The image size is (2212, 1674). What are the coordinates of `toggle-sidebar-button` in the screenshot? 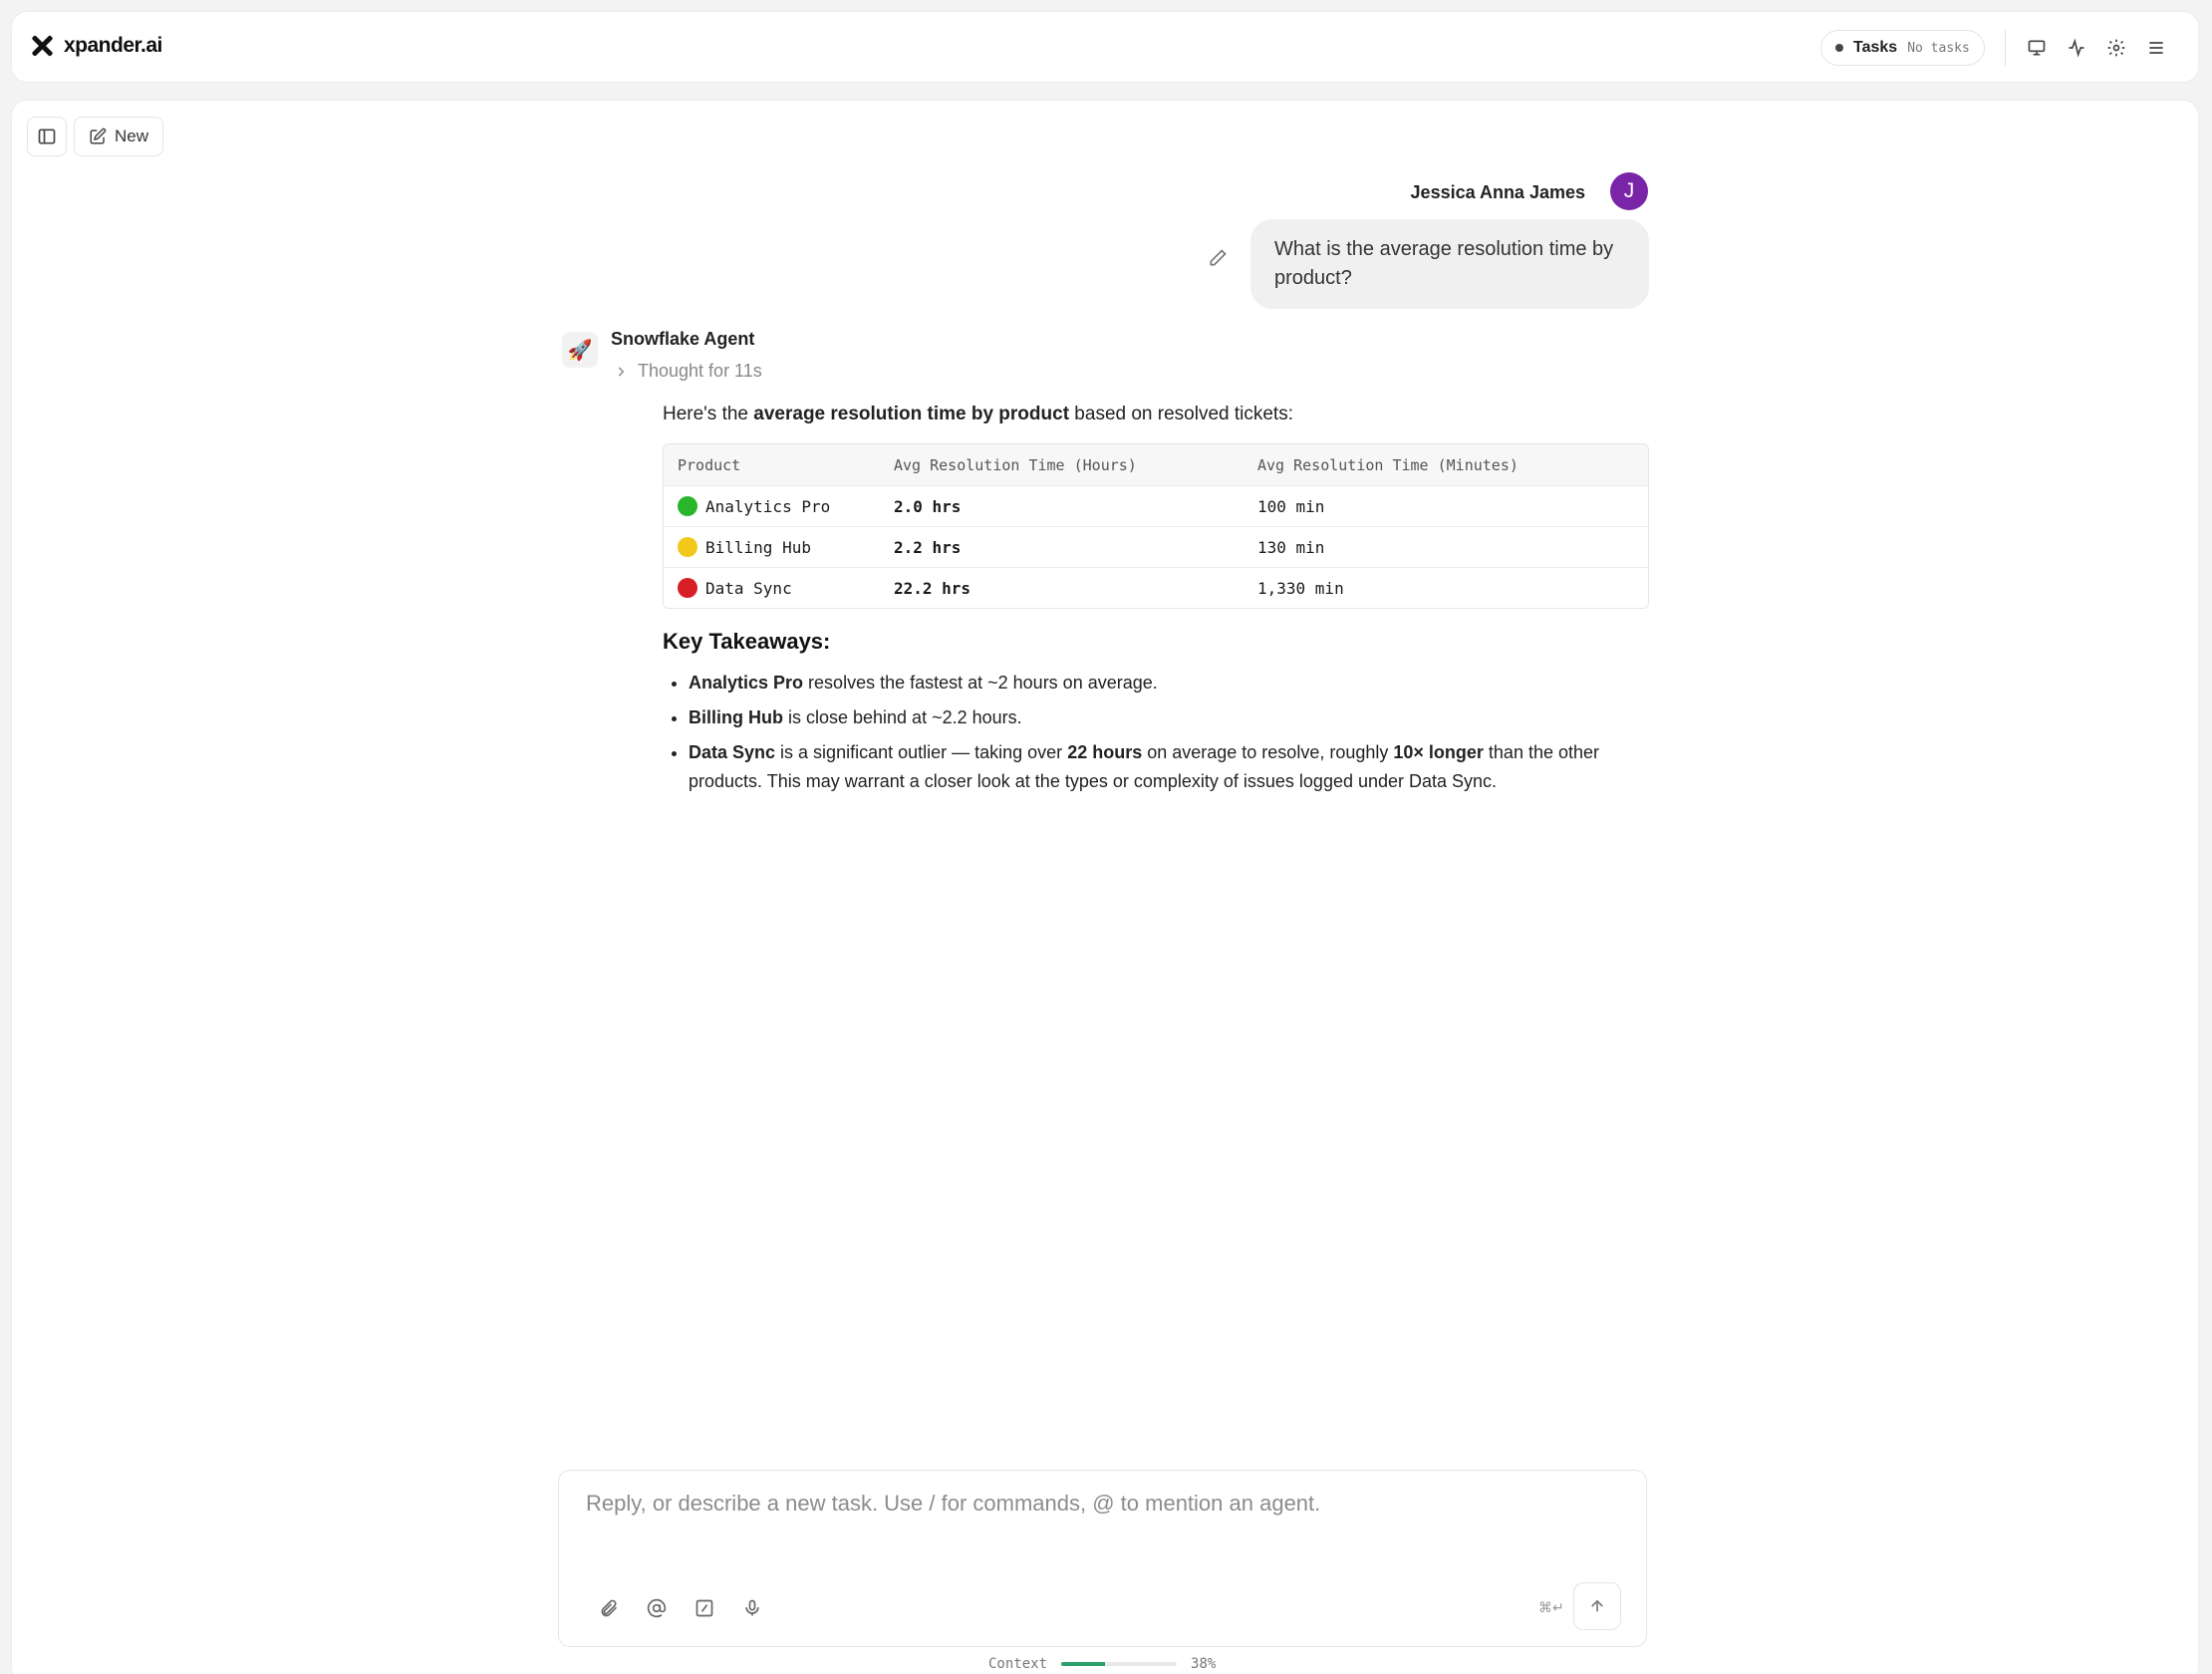 It's located at (47, 136).